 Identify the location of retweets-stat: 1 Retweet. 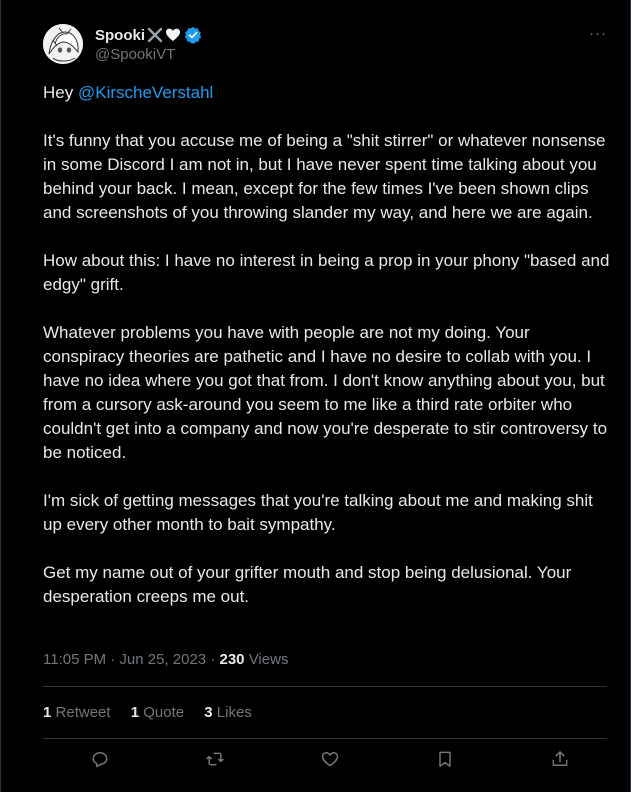
(77, 713).